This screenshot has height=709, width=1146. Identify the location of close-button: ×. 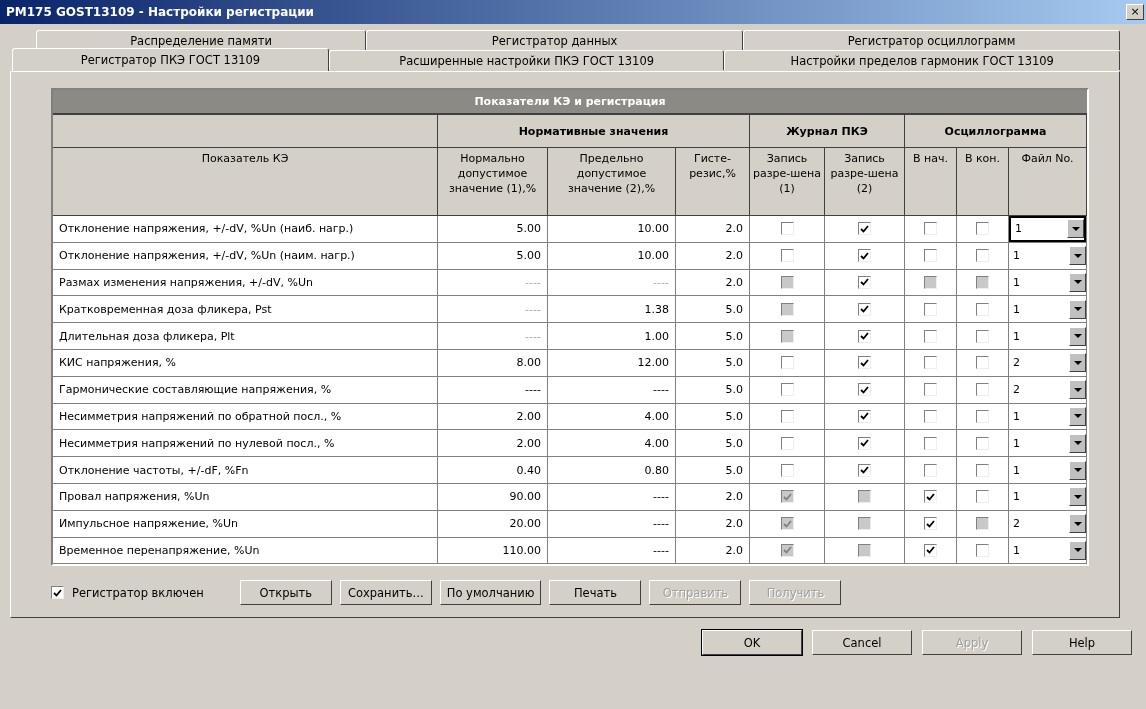
(1135, 12).